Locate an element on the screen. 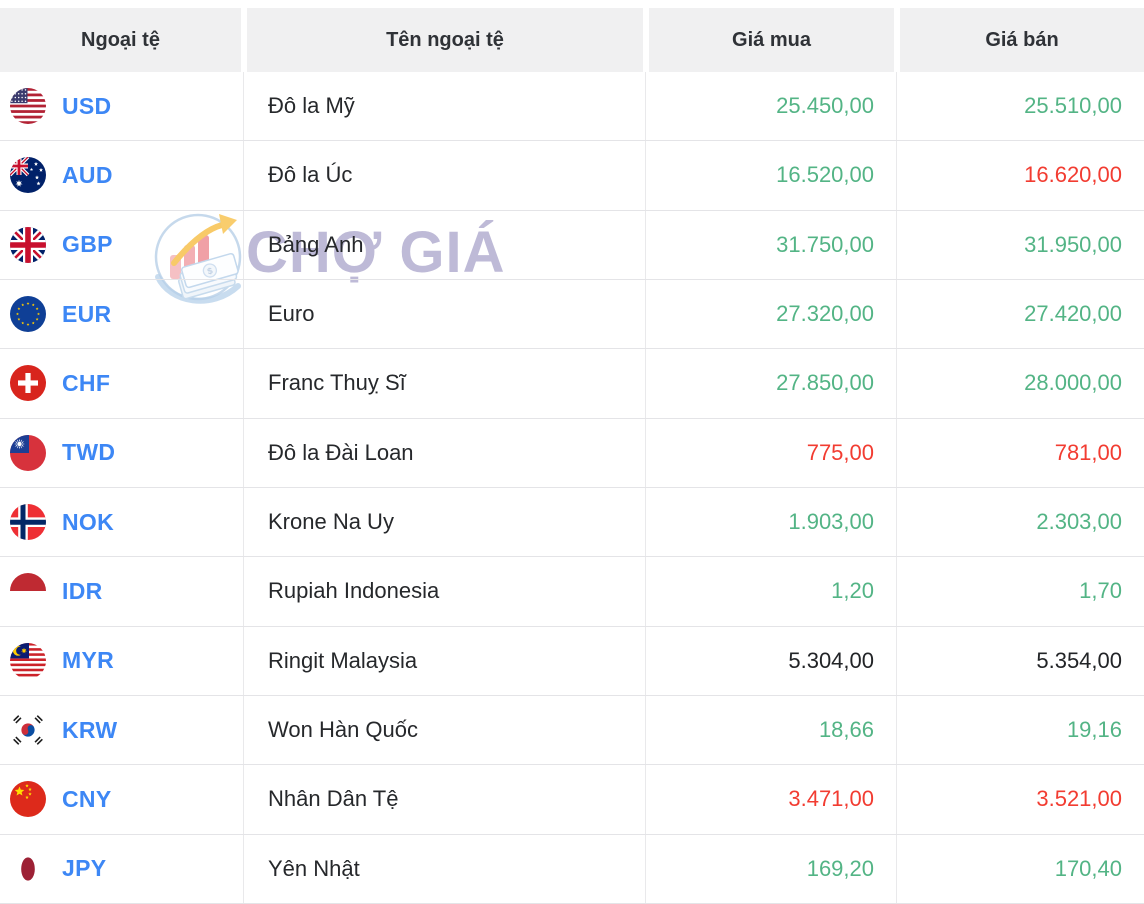 The height and width of the screenshot is (904, 1144). currency-name: Đô la Úc is located at coordinates (445, 175).